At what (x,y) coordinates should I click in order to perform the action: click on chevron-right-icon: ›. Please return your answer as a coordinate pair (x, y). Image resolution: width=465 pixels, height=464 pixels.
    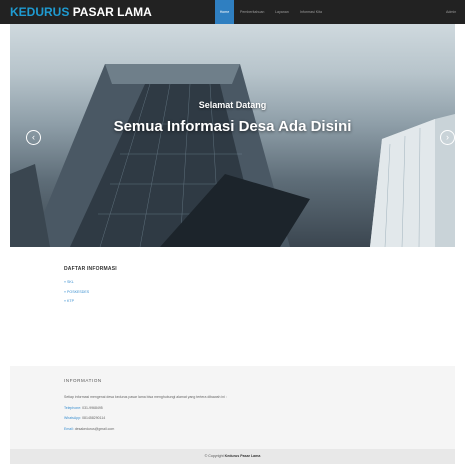
    Looking at the image, I should click on (447, 137).